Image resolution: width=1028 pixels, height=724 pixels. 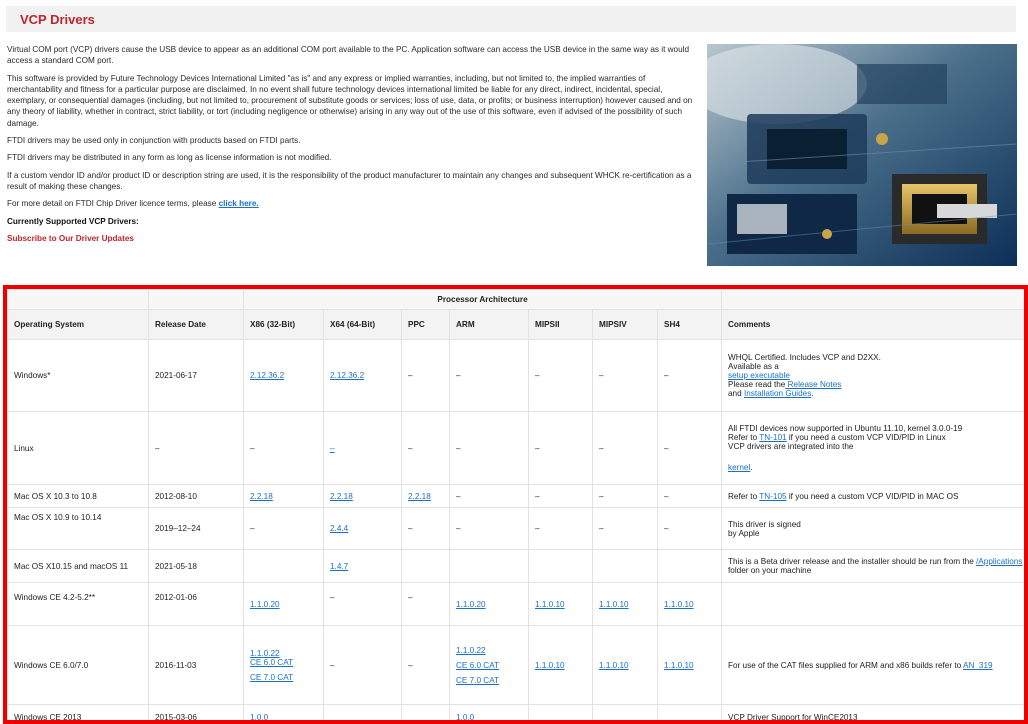 I want to click on header-ppc: PPC, so click(x=426, y=325).